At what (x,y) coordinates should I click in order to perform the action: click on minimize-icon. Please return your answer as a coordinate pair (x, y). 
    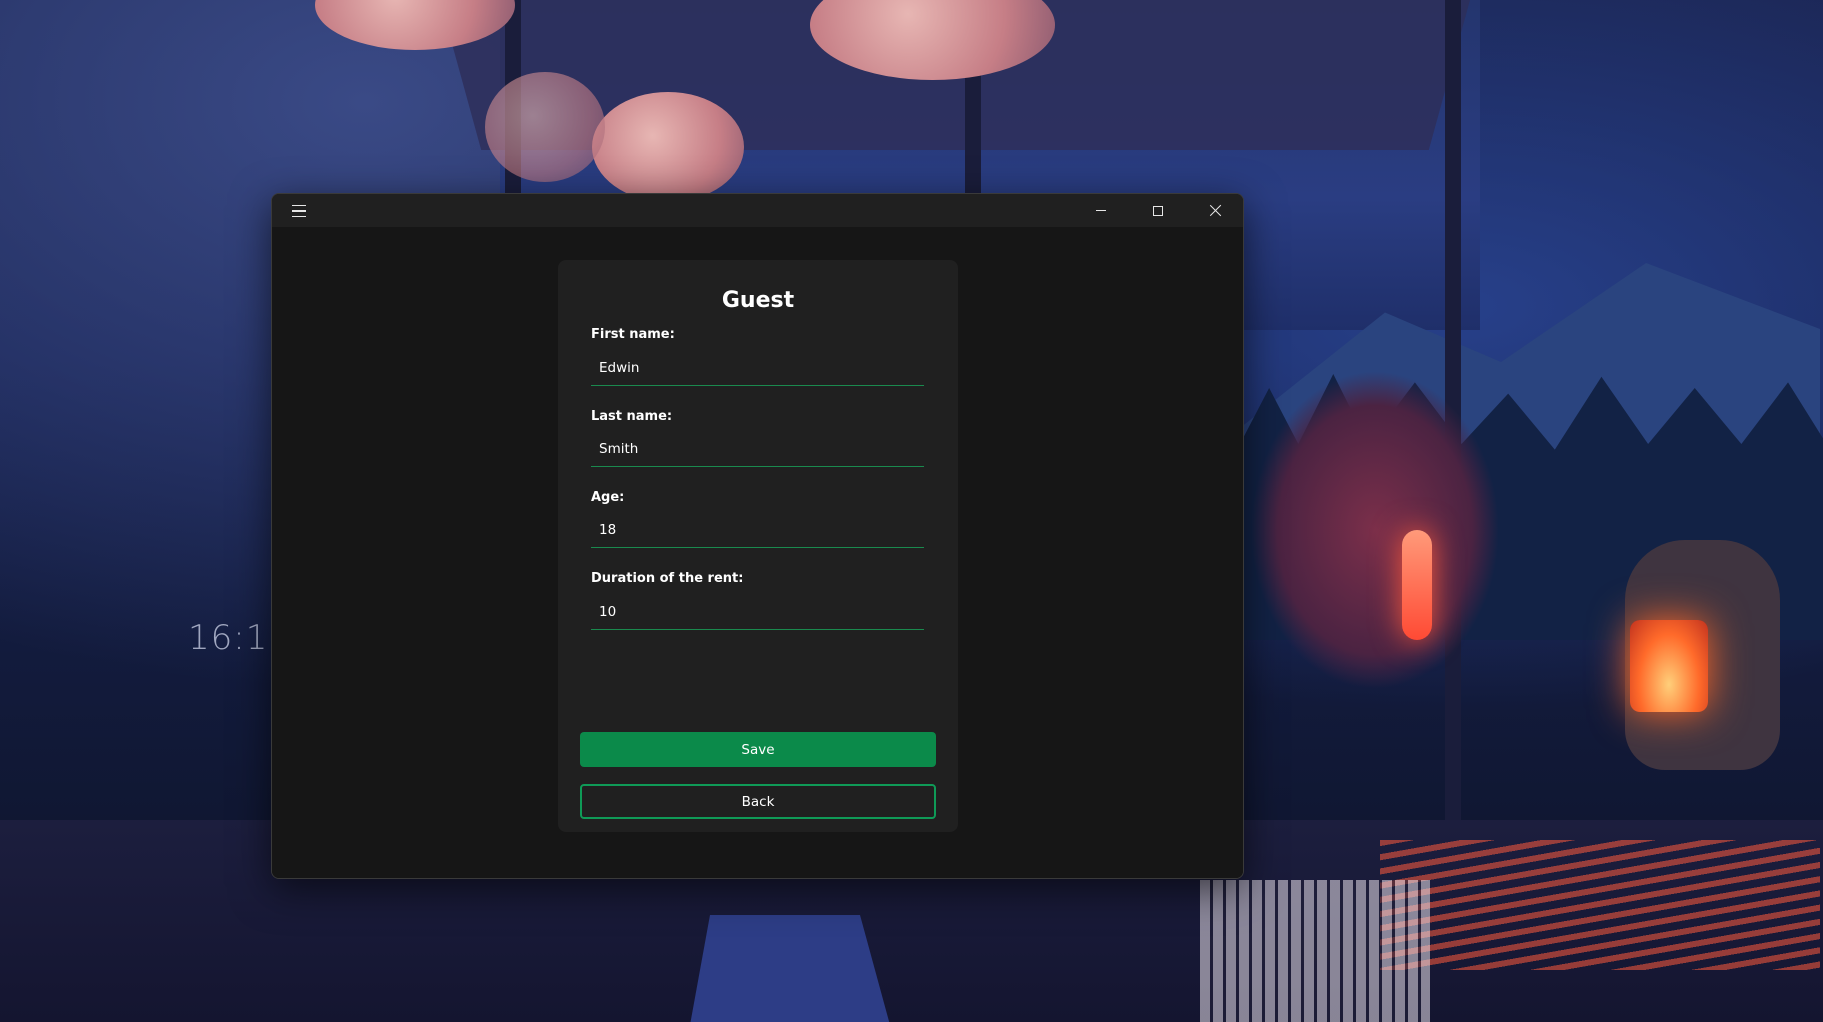
    Looking at the image, I should click on (1101, 210).